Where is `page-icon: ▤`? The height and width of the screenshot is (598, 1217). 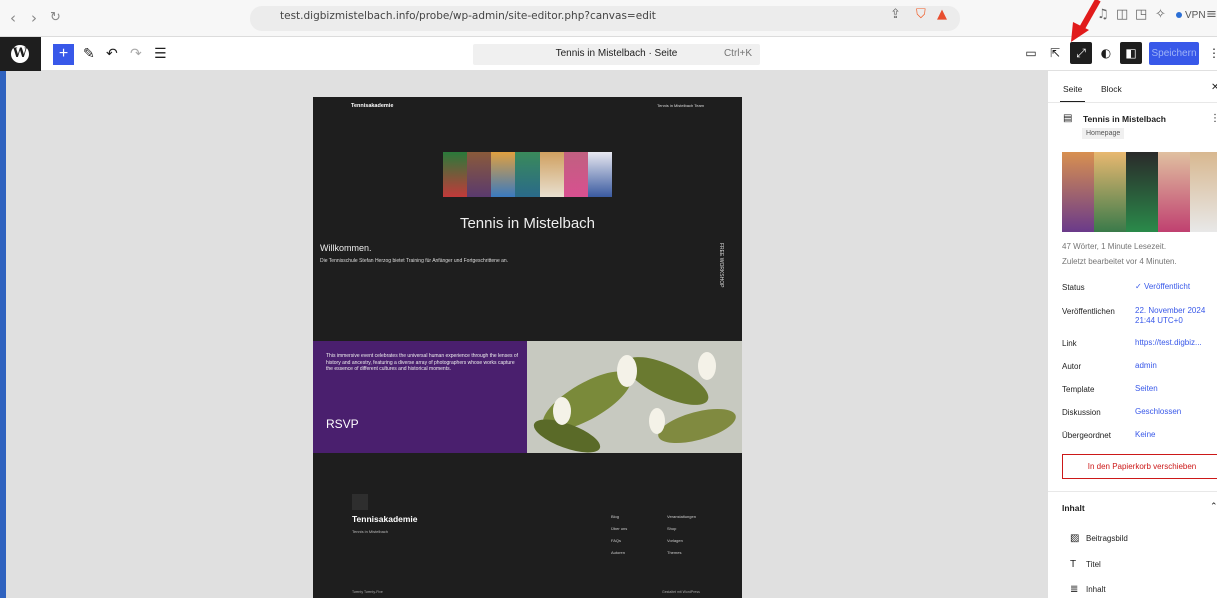 page-icon: ▤ is located at coordinates (1068, 118).